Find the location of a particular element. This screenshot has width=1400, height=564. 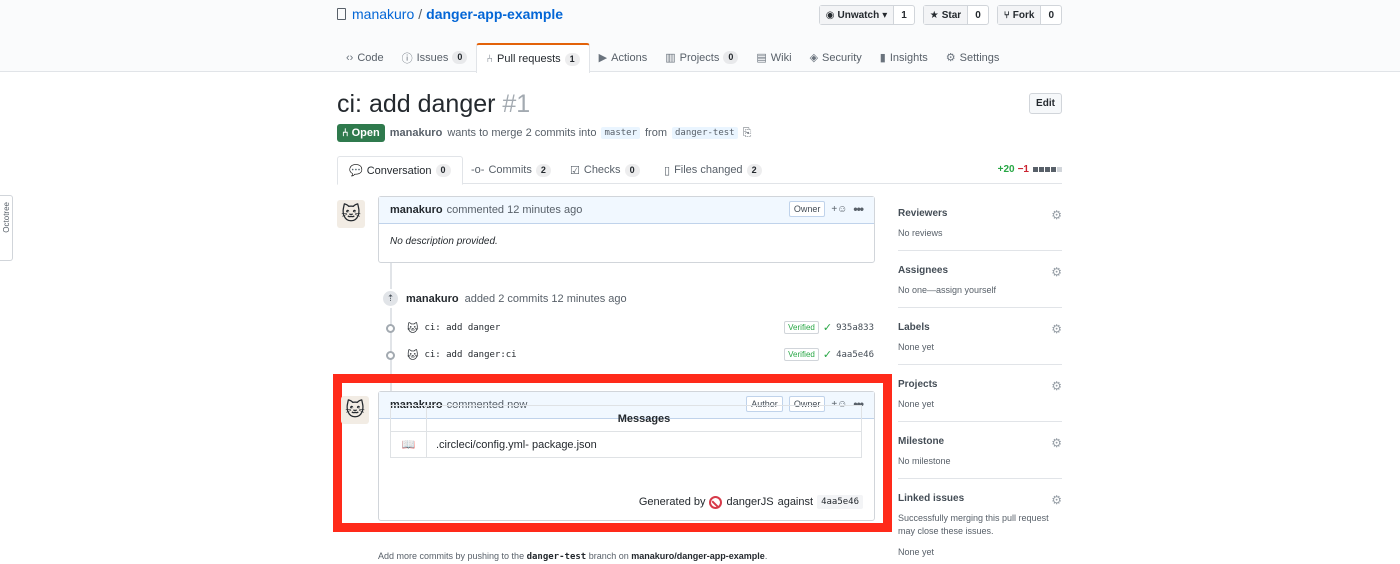

tab-settings: ⚙ Settings is located at coordinates (973, 57).